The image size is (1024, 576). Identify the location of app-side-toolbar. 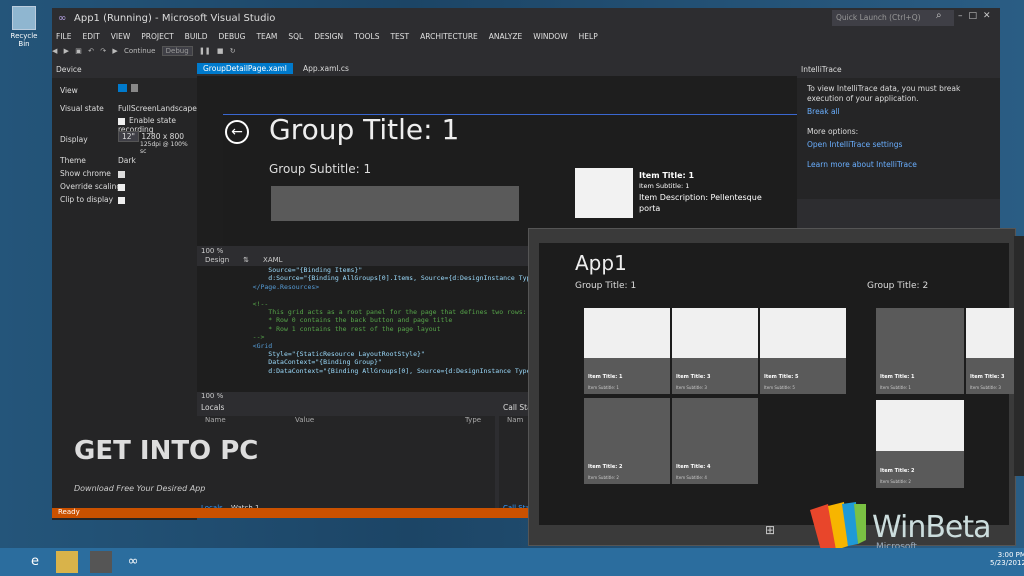
(1019, 356).